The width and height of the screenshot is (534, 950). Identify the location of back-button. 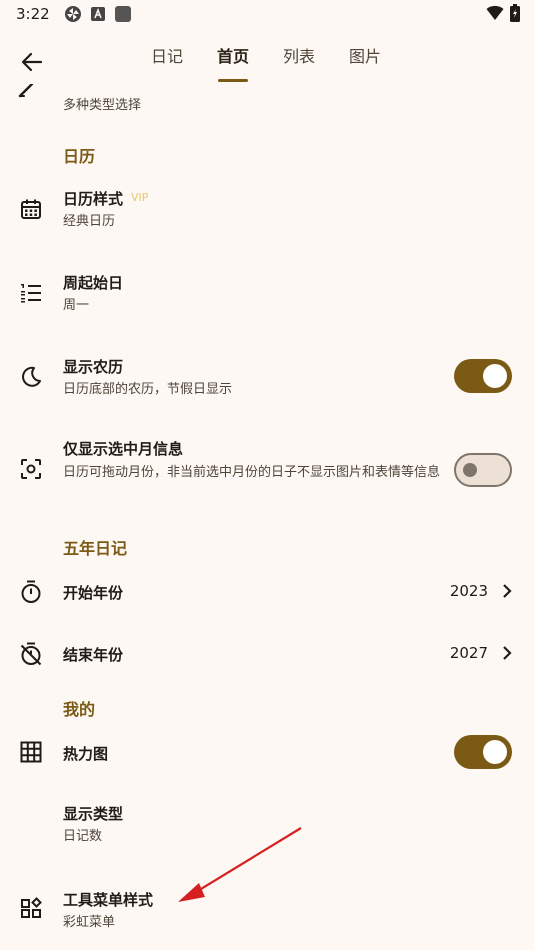
(32, 62).